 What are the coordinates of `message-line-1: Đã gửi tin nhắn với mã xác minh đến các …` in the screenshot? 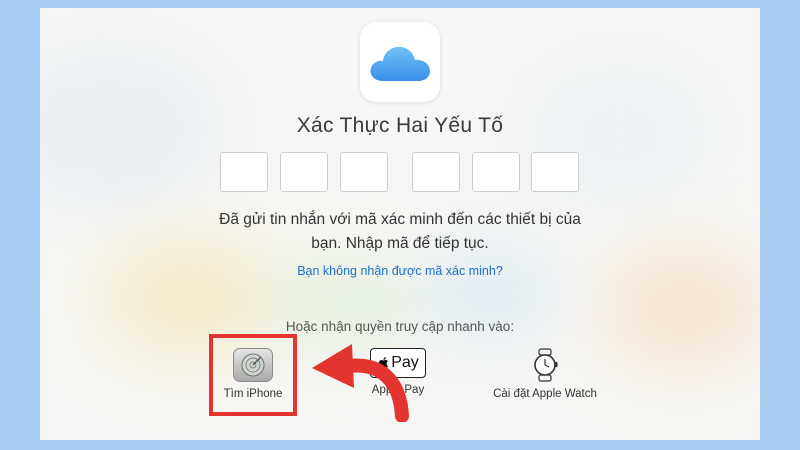 It's located at (400, 219).